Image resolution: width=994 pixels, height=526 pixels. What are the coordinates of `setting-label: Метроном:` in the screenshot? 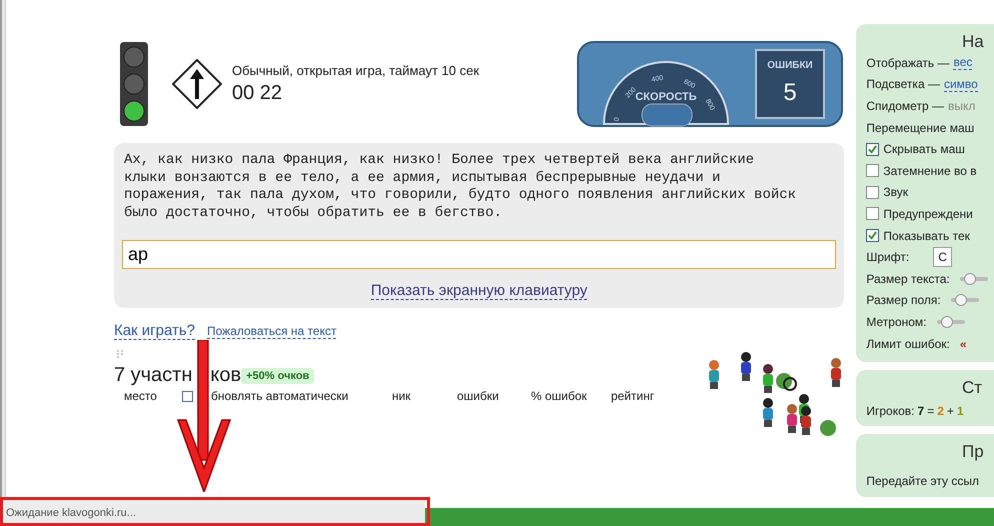 It's located at (896, 321).